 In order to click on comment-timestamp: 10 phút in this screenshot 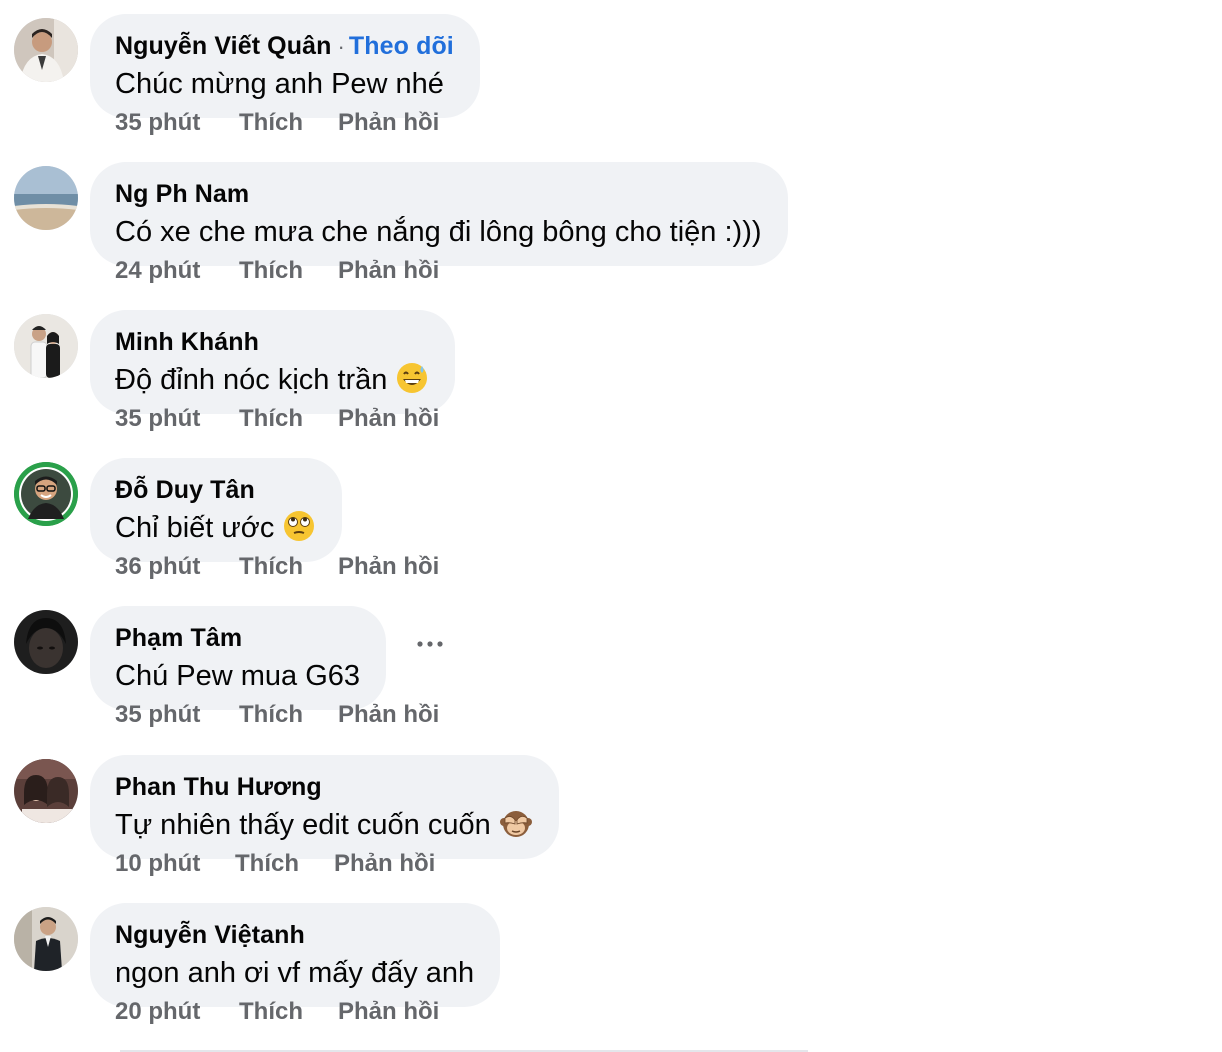, I will do `click(175, 864)`.